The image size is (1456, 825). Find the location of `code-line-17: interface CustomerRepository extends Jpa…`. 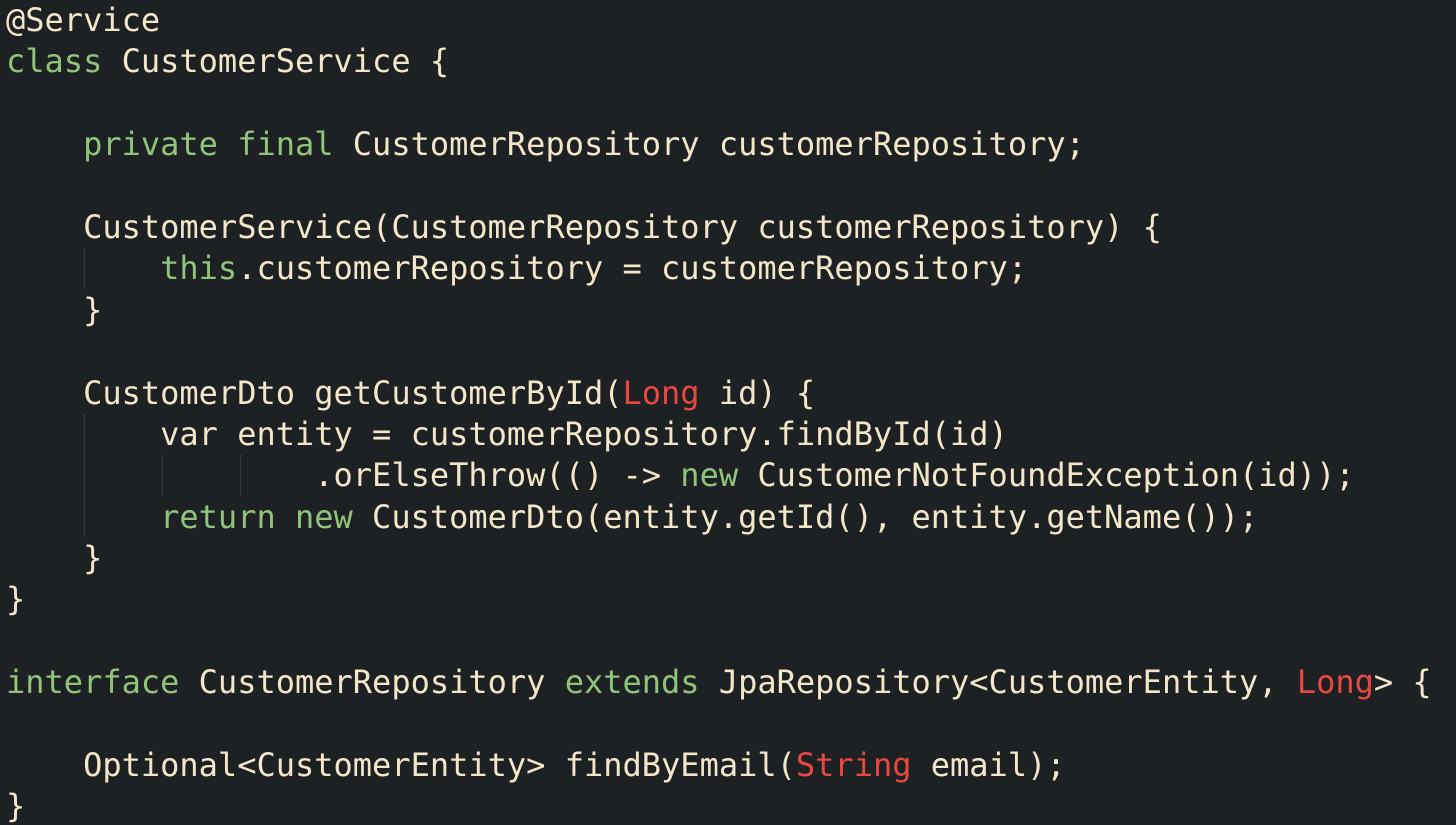

code-line-17: interface CustomerRepository extends Jpa… is located at coordinates (719, 682).